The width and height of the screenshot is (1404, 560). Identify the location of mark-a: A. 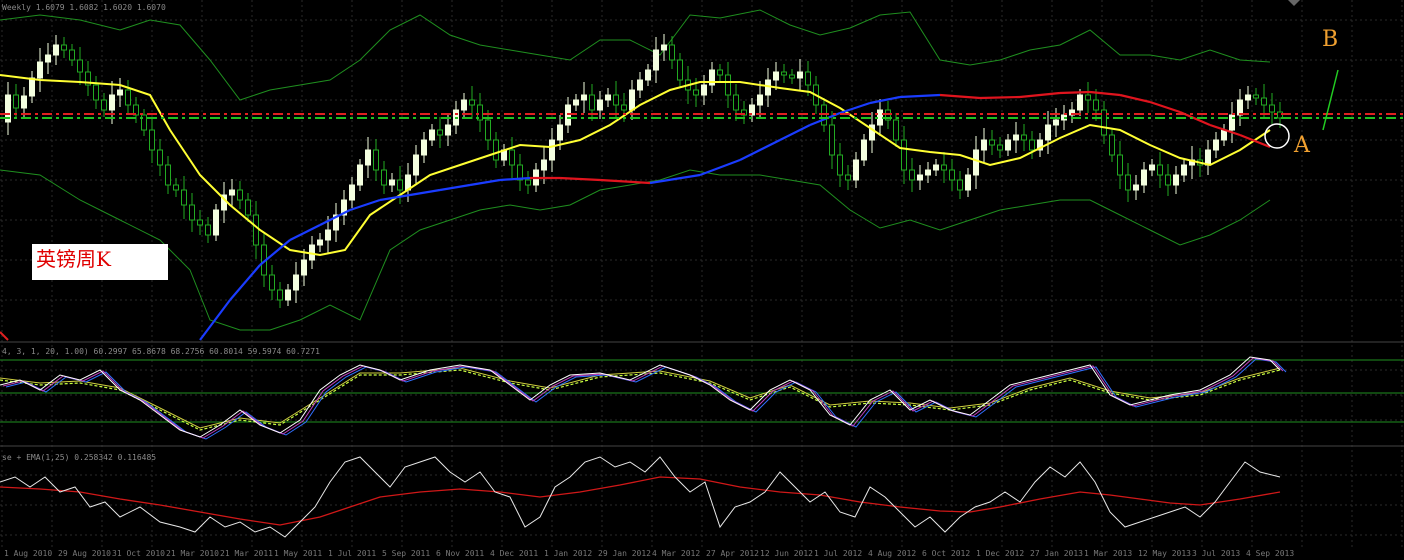
(1302, 145).